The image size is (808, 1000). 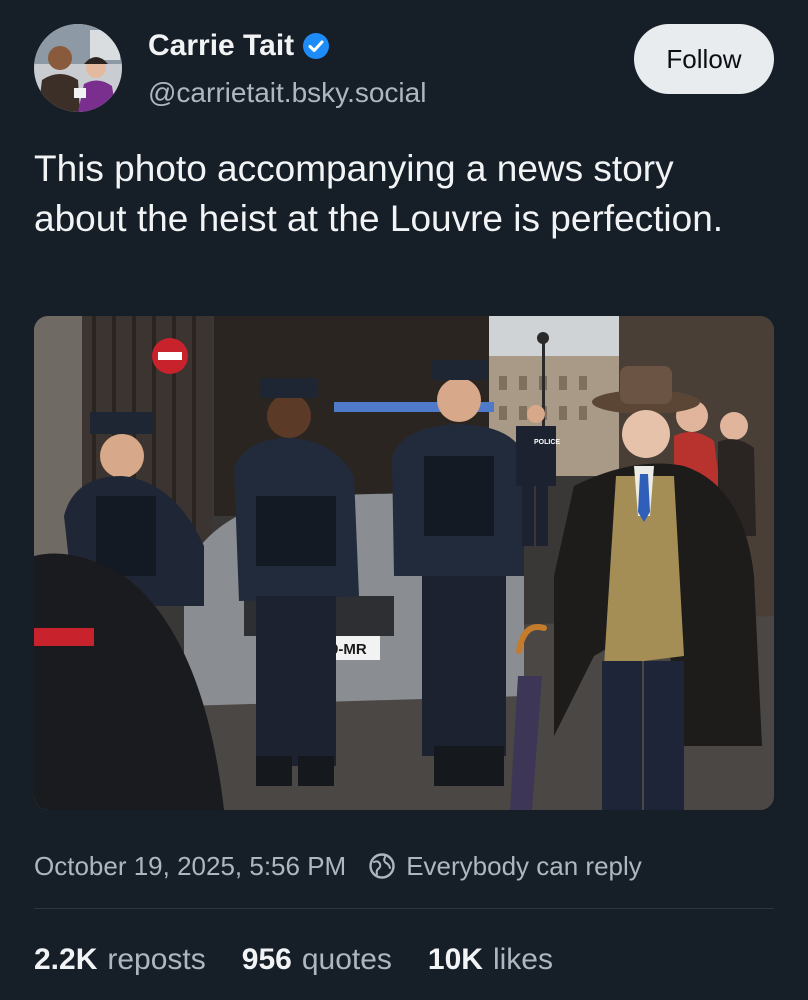 I want to click on author-avatar, so click(x=78, y=68).